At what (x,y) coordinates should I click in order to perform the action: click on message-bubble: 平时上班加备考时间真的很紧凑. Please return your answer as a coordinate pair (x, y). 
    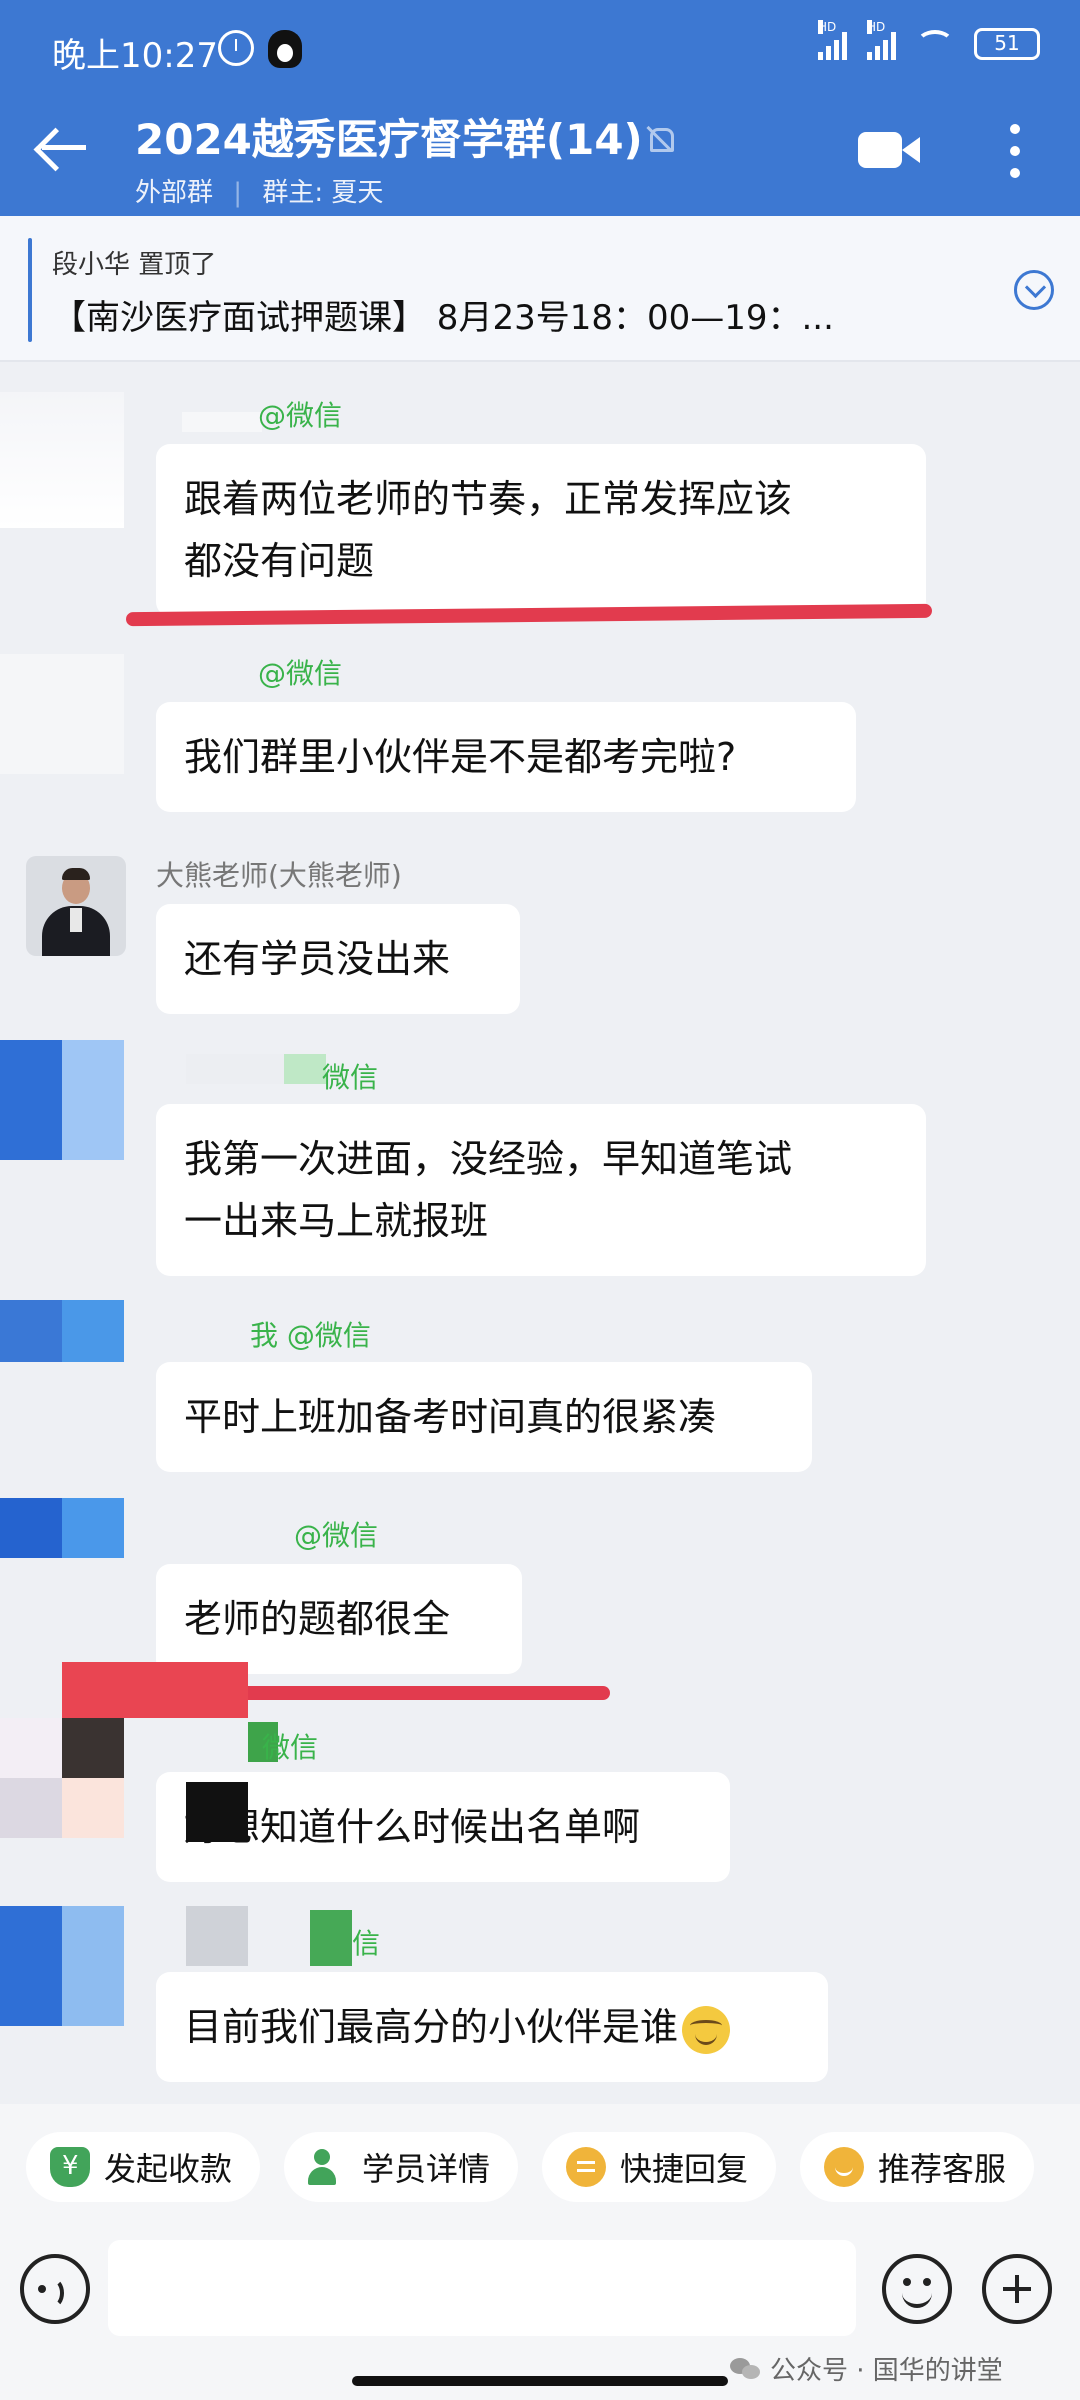
    Looking at the image, I should click on (484, 1417).